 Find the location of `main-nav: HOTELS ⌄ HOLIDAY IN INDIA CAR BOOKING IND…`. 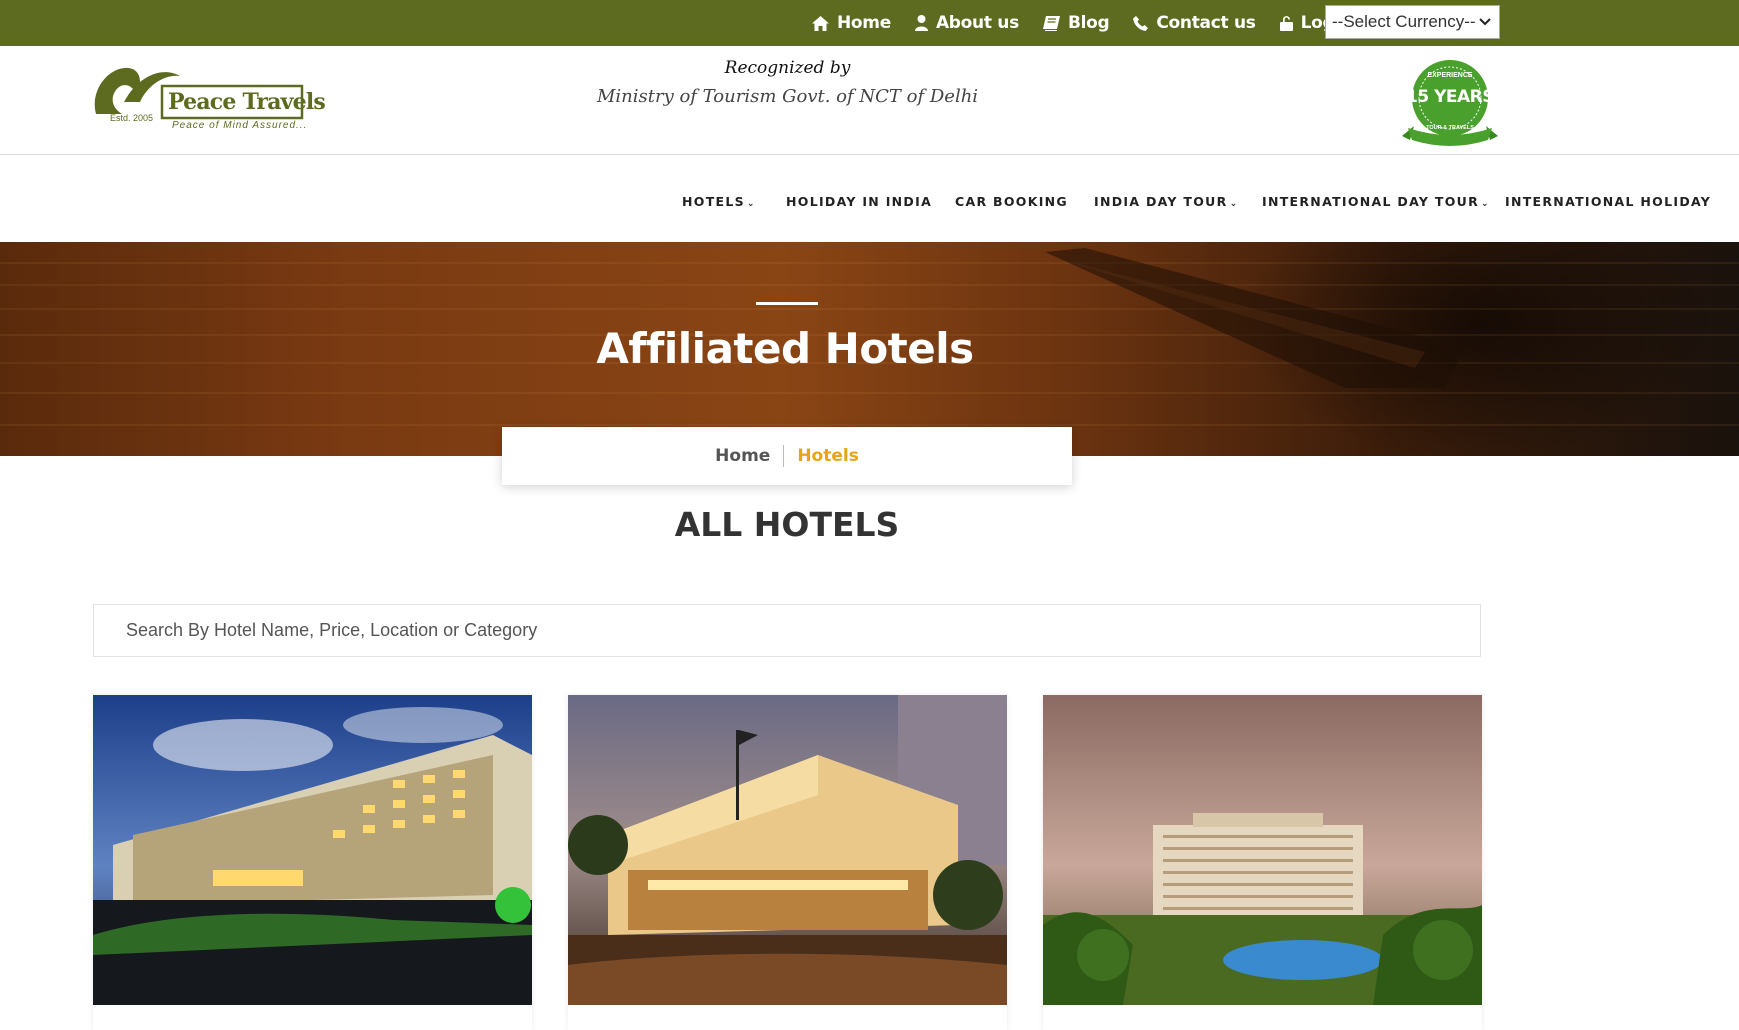

main-nav: HOTELS ⌄ HOLIDAY IN INDIA CAR BOOKING IND… is located at coordinates (869, 199).